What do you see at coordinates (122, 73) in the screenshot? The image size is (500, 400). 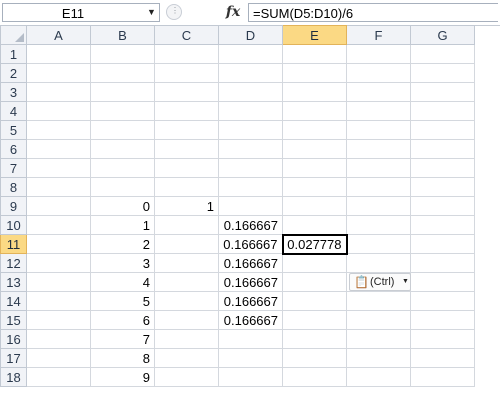 I see `cell-b2` at bounding box center [122, 73].